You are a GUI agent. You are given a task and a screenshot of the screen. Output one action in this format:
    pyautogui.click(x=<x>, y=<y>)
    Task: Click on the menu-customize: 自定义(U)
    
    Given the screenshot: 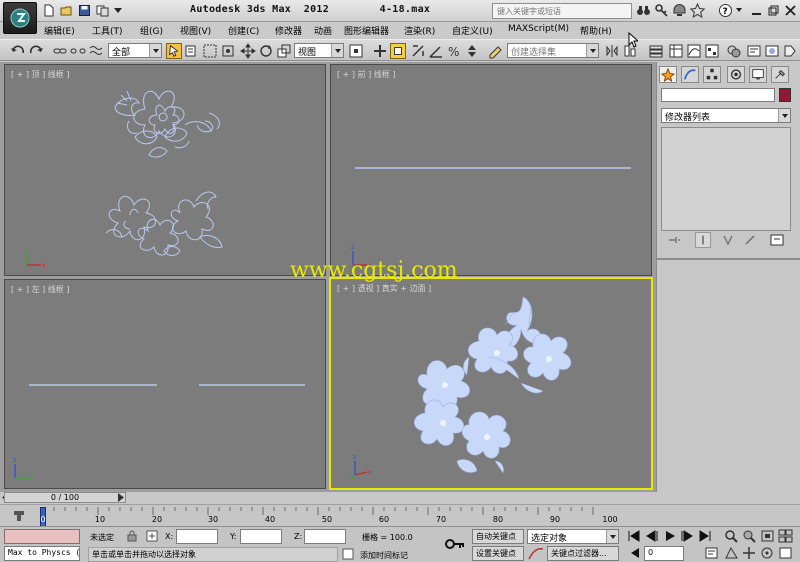 What is the action you would take?
    pyautogui.click(x=472, y=30)
    